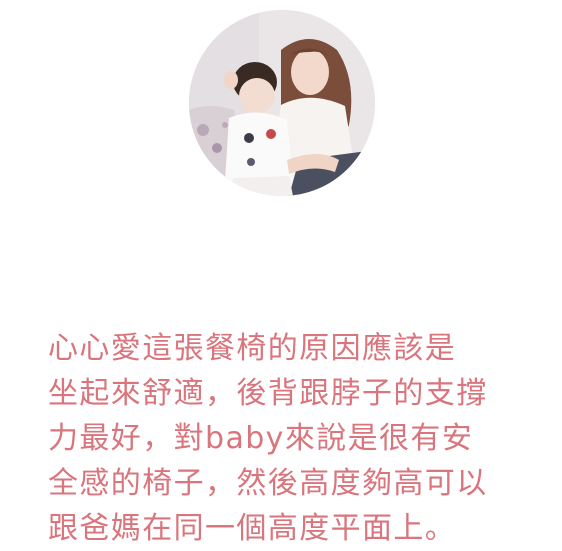 This screenshot has height=551, width=562. Describe the element at coordinates (261, 438) in the screenshot. I see `quote-line: 力最好，對baby來說是很有安` at that location.